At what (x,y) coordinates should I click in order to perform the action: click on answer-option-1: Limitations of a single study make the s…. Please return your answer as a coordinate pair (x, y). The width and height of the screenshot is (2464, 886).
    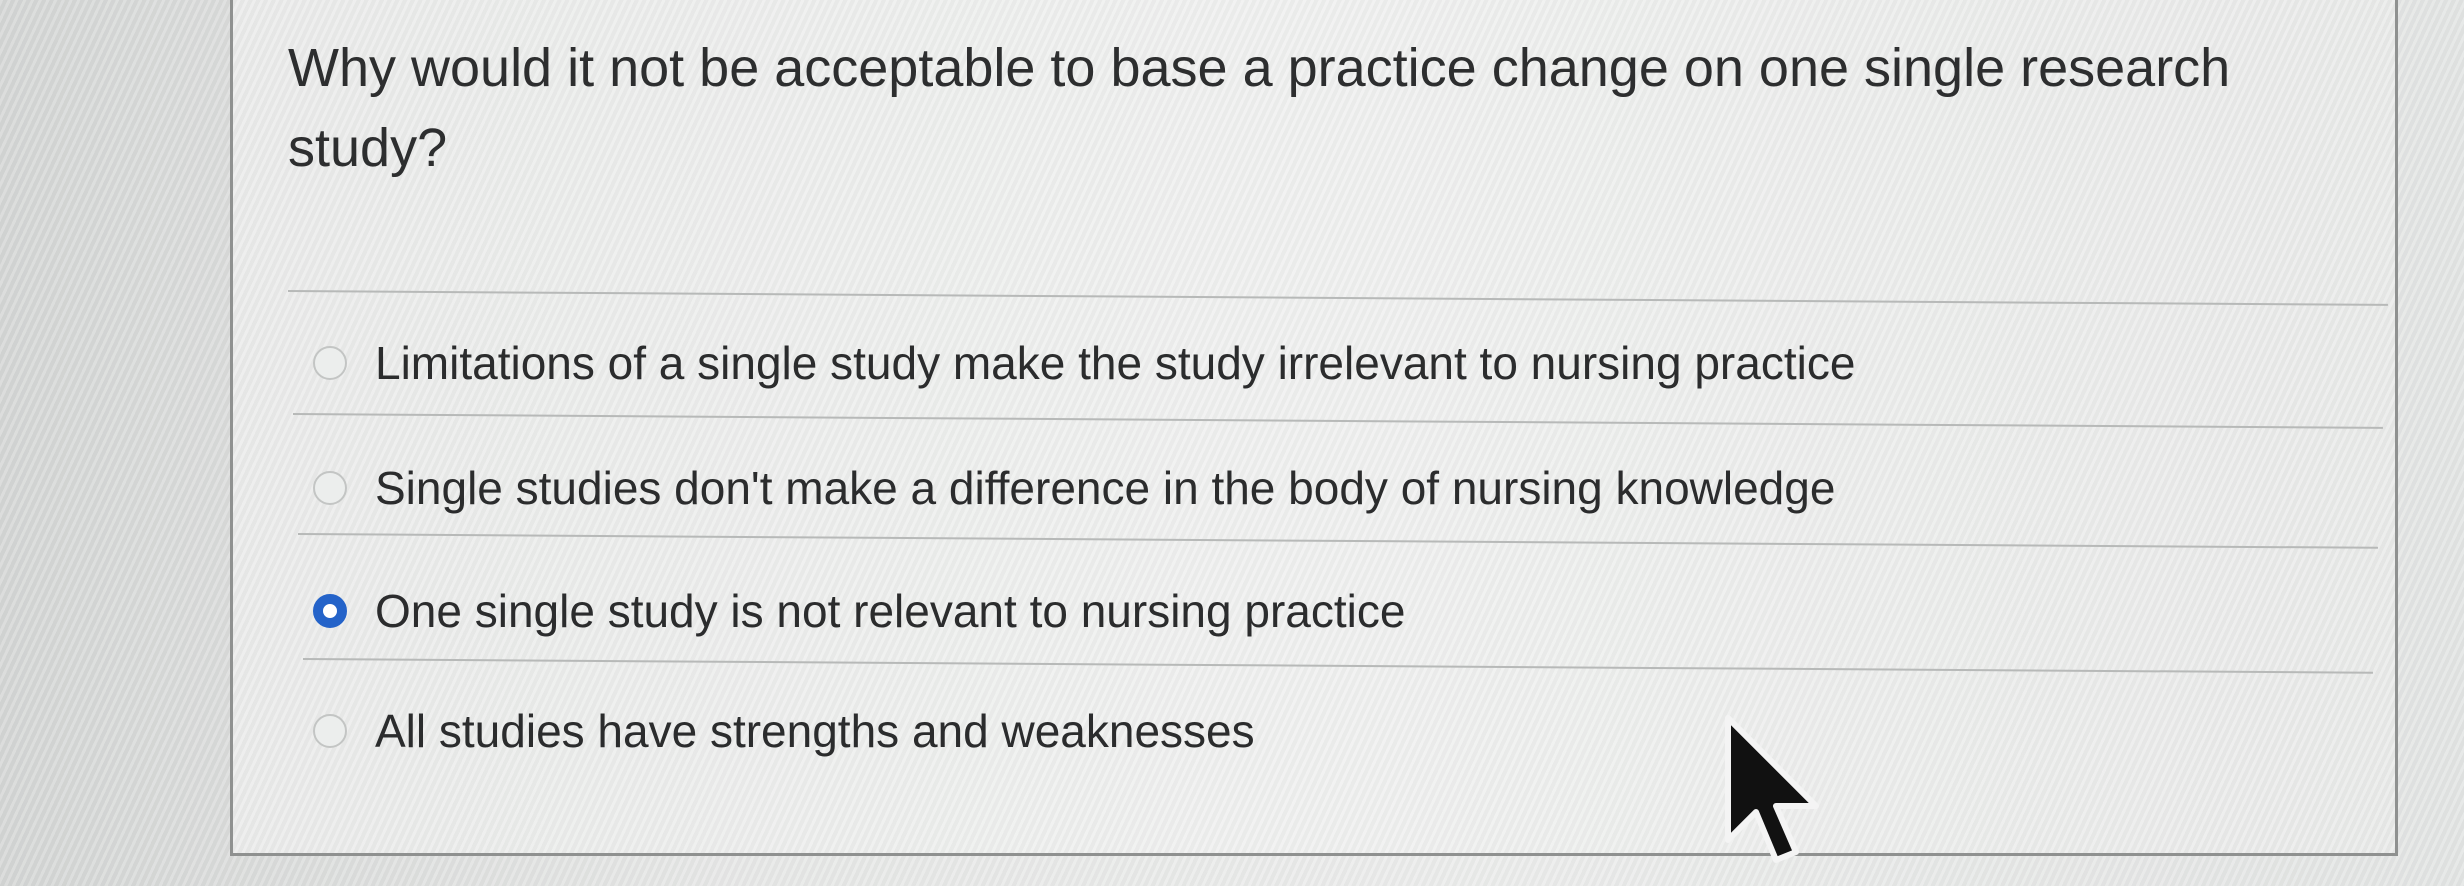
    Looking at the image, I should click on (1084, 363).